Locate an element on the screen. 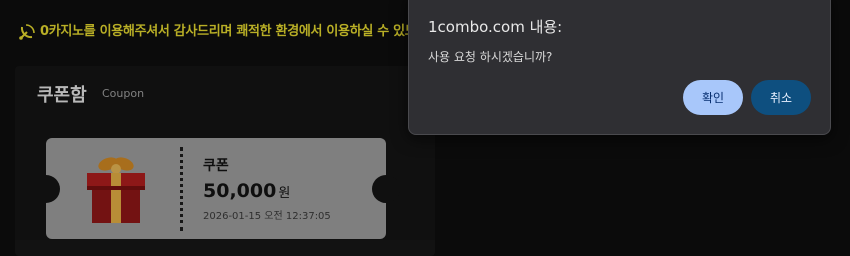 The image size is (850, 256). dialog-message: 사용 요청 하시겠습니까? is located at coordinates (490, 57).